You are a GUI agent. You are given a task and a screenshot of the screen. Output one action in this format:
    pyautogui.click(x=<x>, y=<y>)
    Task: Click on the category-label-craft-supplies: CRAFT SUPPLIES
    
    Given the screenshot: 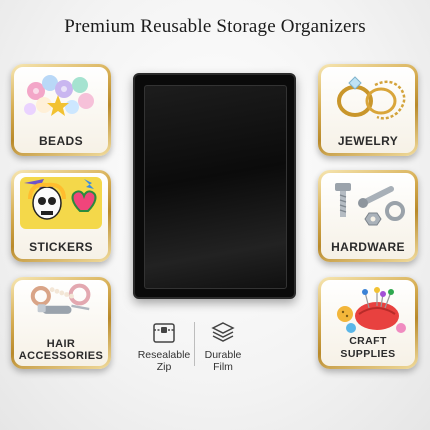 What is the action you would take?
    pyautogui.click(x=368, y=347)
    